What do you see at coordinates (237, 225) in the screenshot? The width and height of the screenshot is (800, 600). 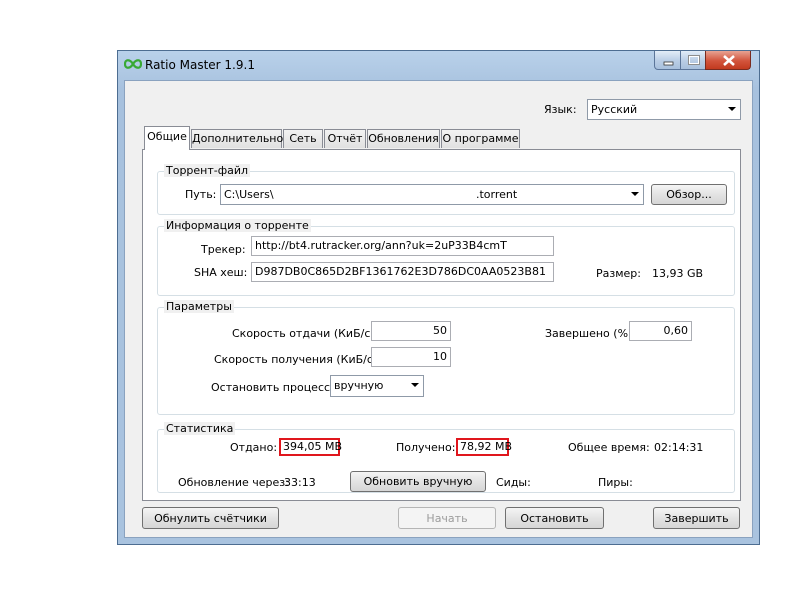 I see `group-title: Информация о торренте` at bounding box center [237, 225].